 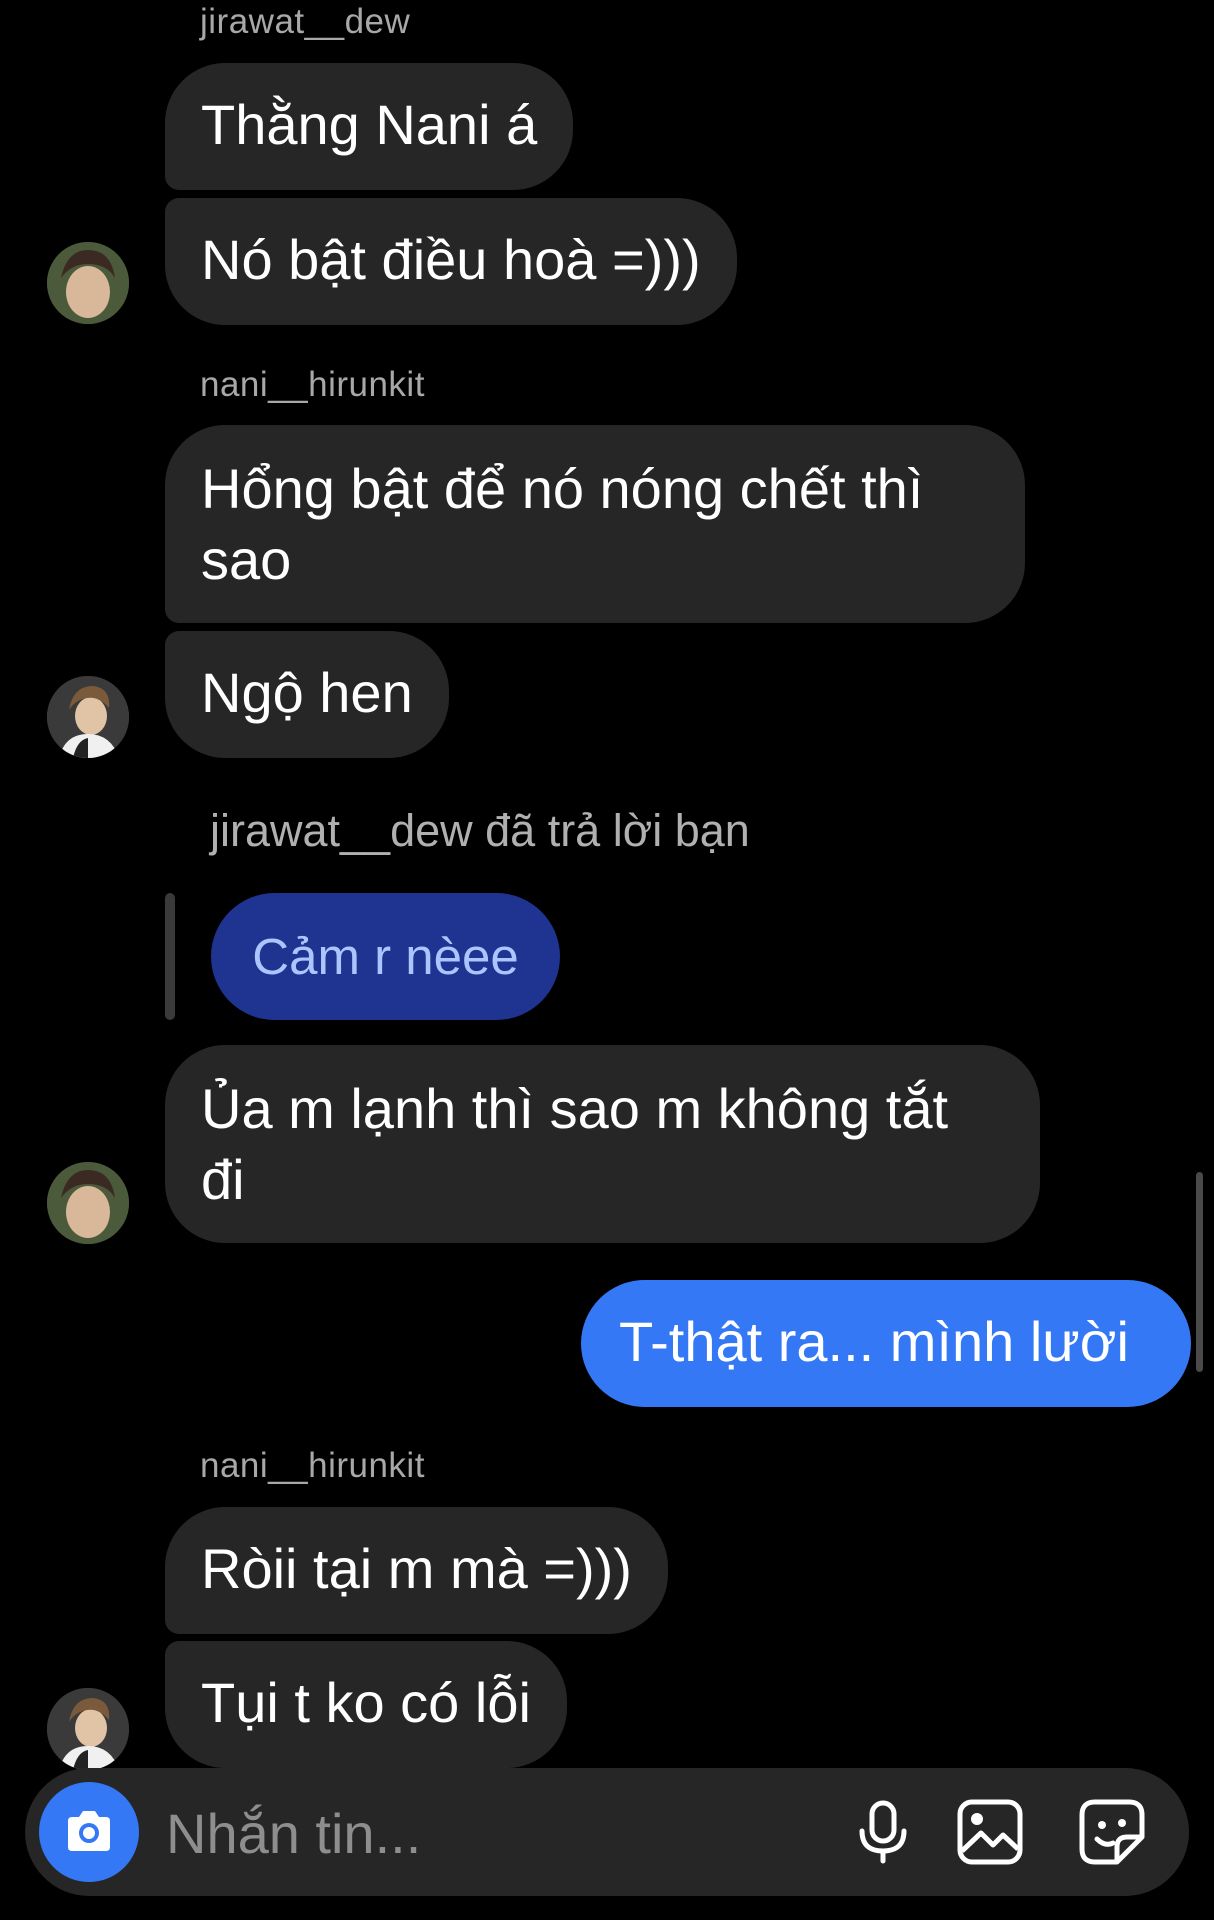 I want to click on microphone-icon, so click(x=883, y=1832).